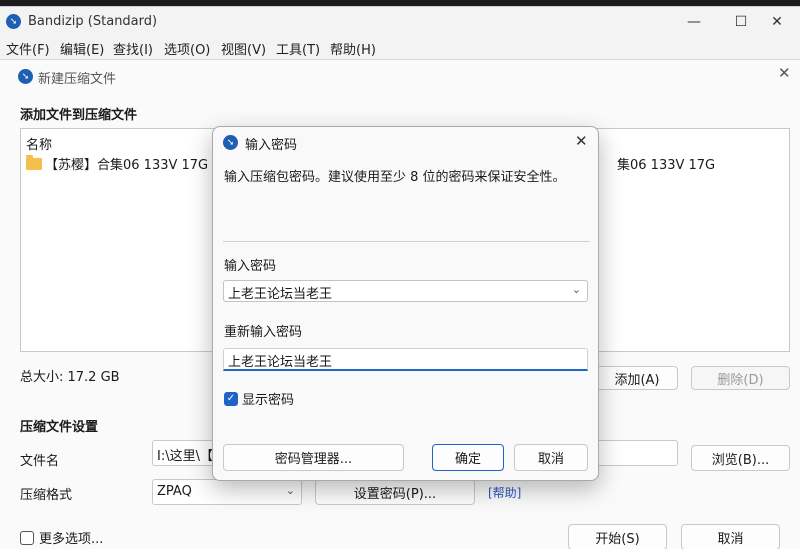 The width and height of the screenshot is (800, 549). Describe the element at coordinates (405, 291) in the screenshot. I see `password-input: 上老王论坛当老王 ⌄` at that location.